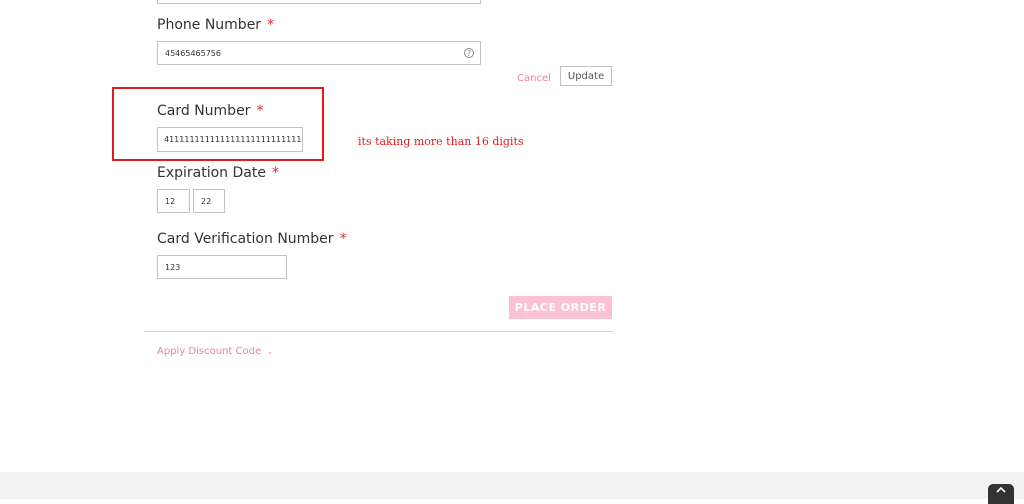 This screenshot has width=1024, height=504. Describe the element at coordinates (319, 2) in the screenshot. I see `previous-field-input` at that location.